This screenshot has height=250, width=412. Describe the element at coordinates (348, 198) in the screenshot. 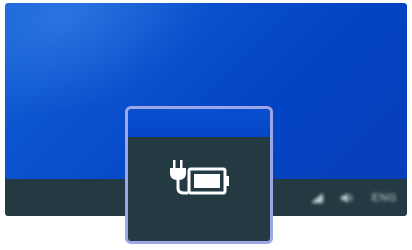

I see `volume-icon` at that location.